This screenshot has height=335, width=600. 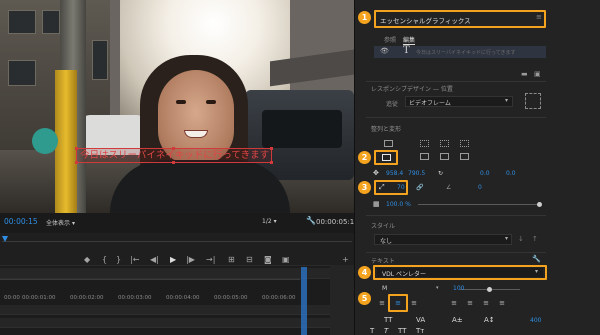 I want to click on ruler-tick: 00:00:01:00, so click(x=39, y=298).